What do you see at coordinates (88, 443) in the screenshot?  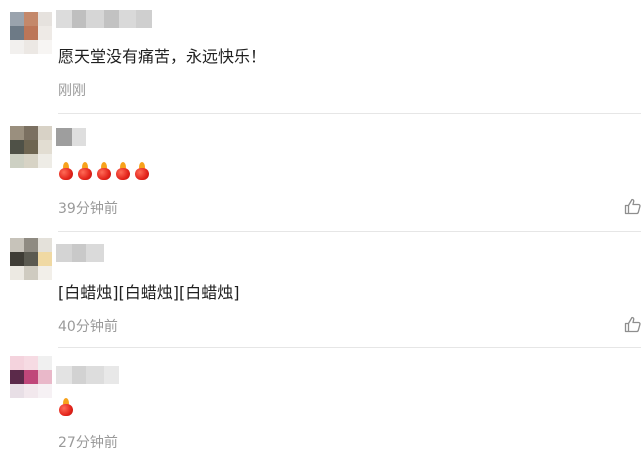 I see `comment-time: 27分钟前` at bounding box center [88, 443].